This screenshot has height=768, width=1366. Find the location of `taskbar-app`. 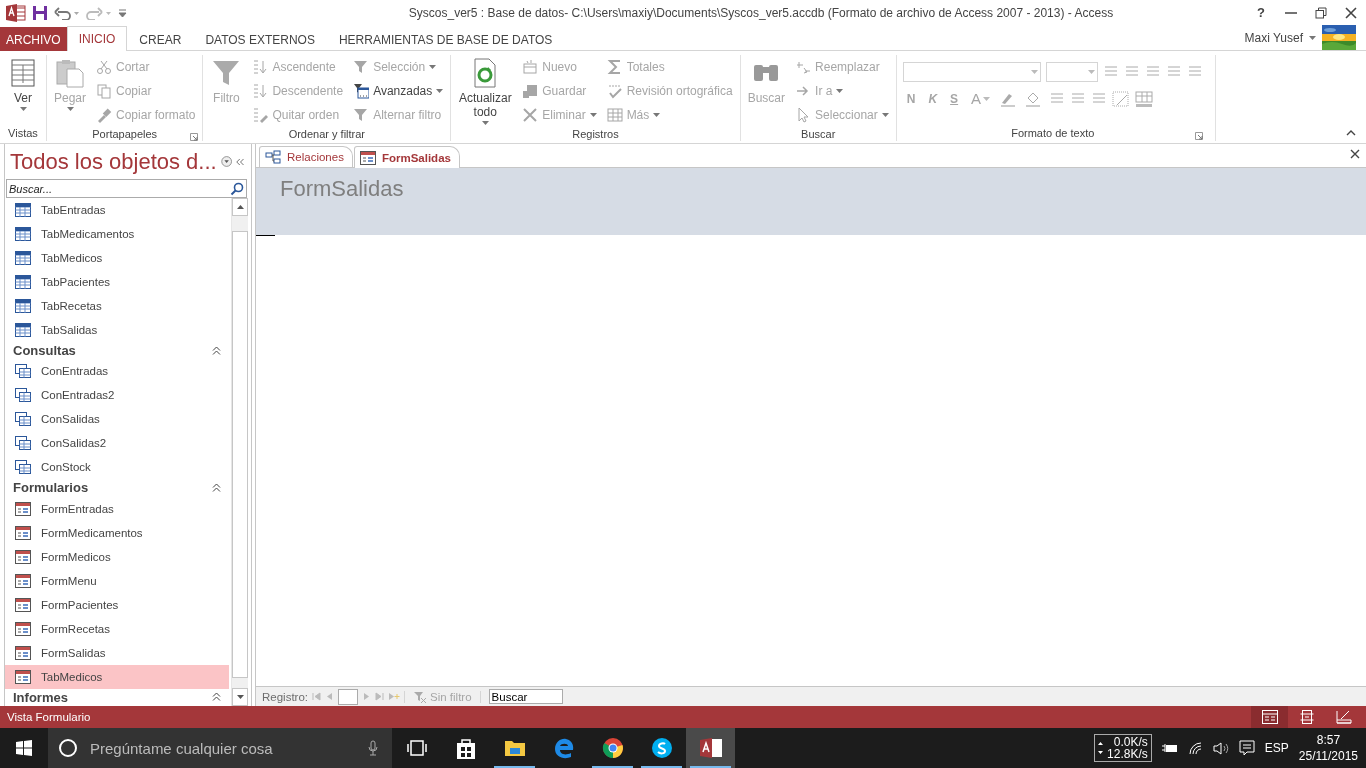

taskbar-app is located at coordinates (710, 748).